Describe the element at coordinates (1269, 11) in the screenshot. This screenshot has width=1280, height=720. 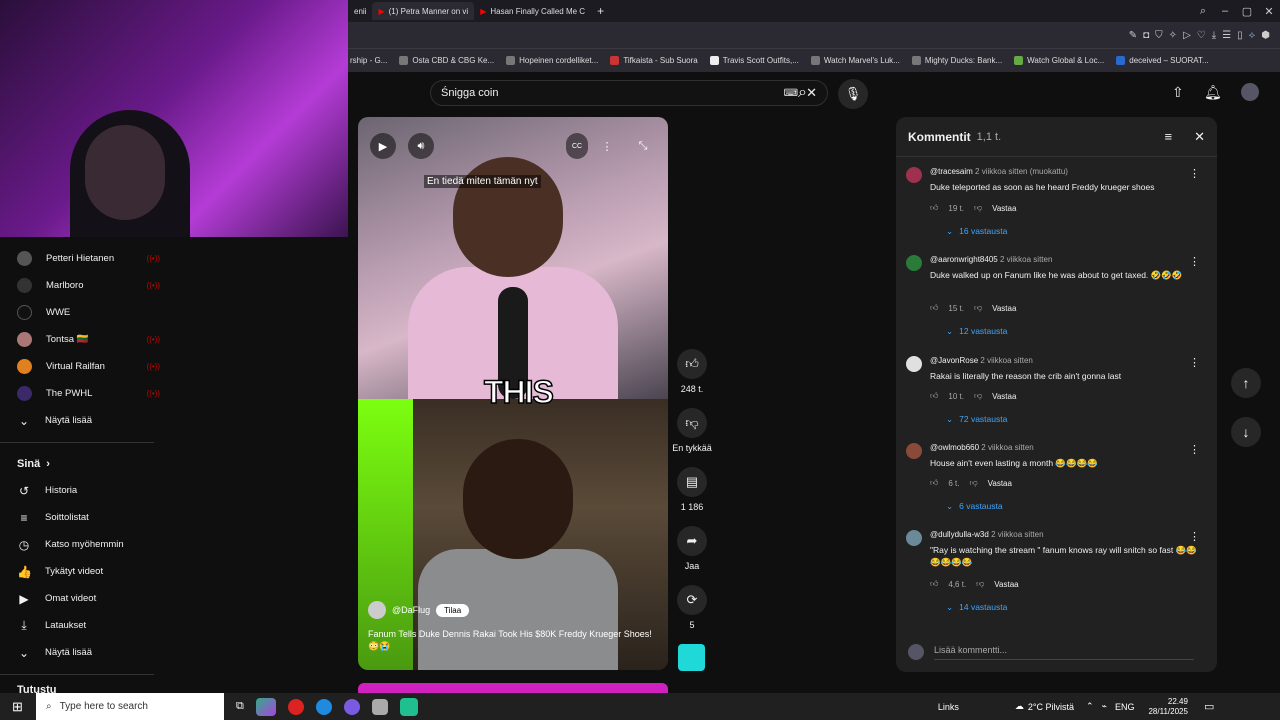
I see `close-window-icon: ✕` at that location.